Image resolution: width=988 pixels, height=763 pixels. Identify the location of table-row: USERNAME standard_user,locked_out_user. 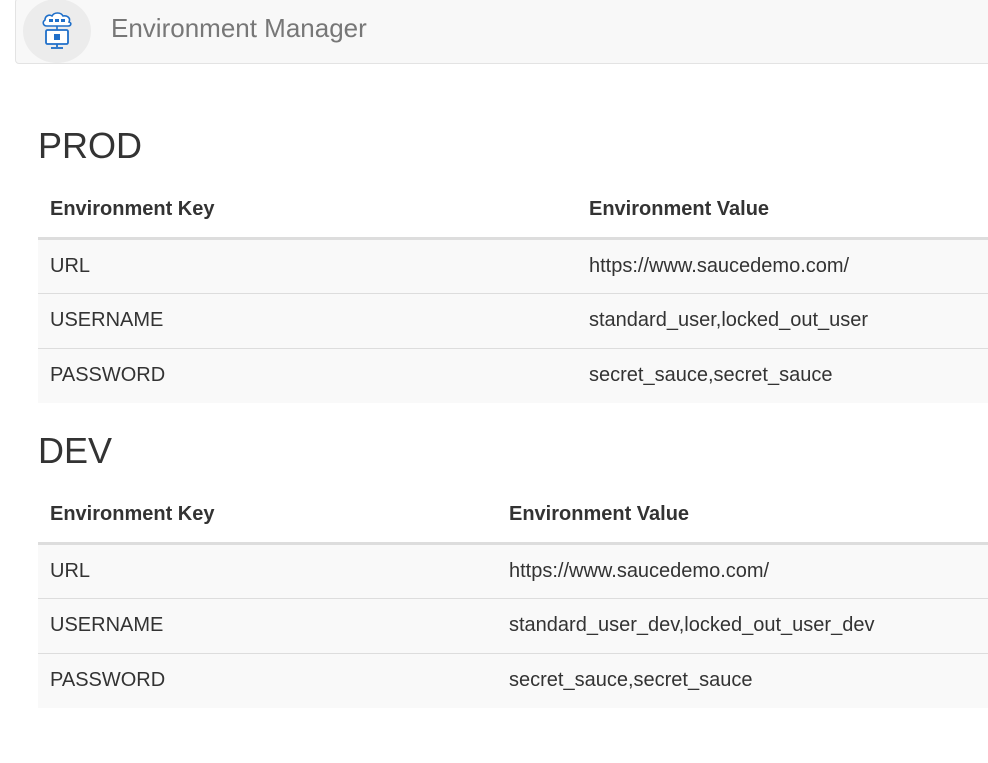
(513, 320).